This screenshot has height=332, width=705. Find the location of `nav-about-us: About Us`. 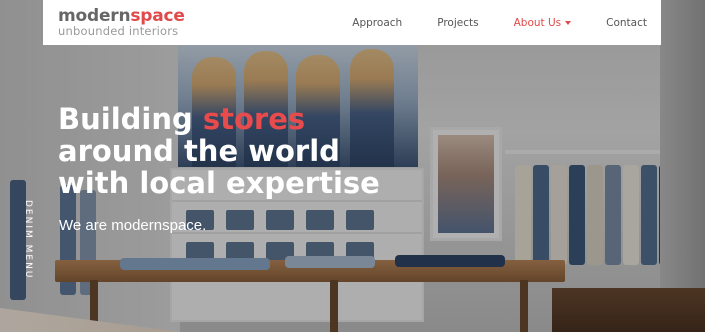

nav-about-us: About Us is located at coordinates (543, 23).